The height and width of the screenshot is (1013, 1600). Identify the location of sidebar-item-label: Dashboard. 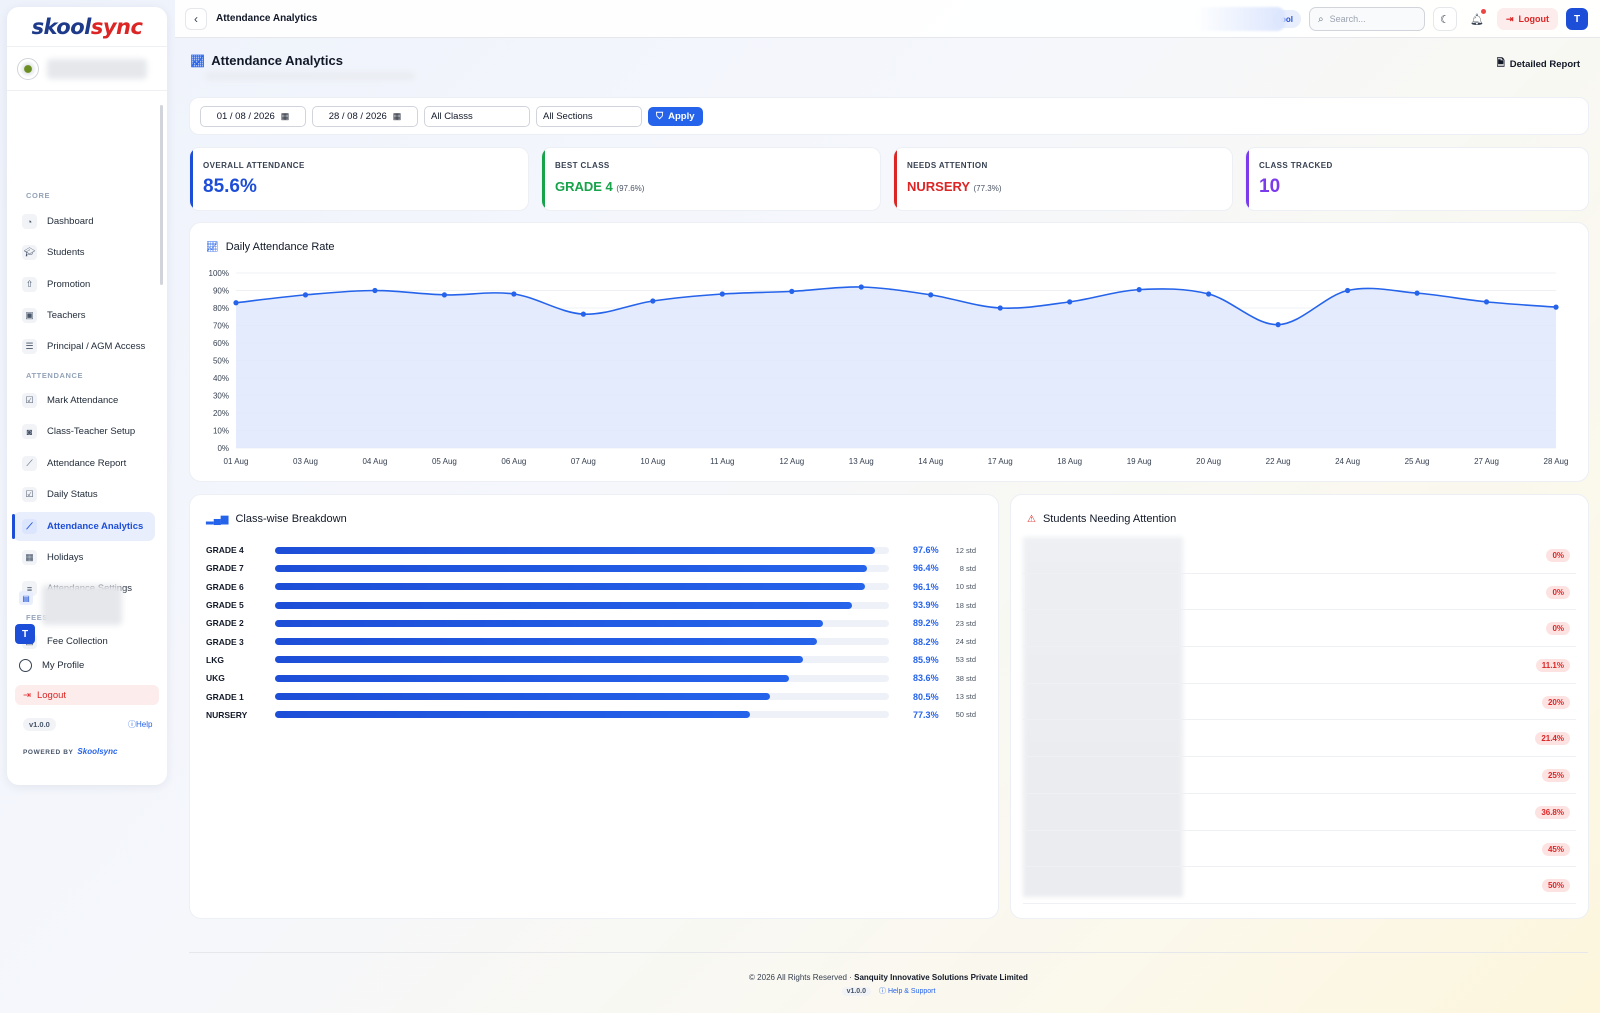
(70, 221).